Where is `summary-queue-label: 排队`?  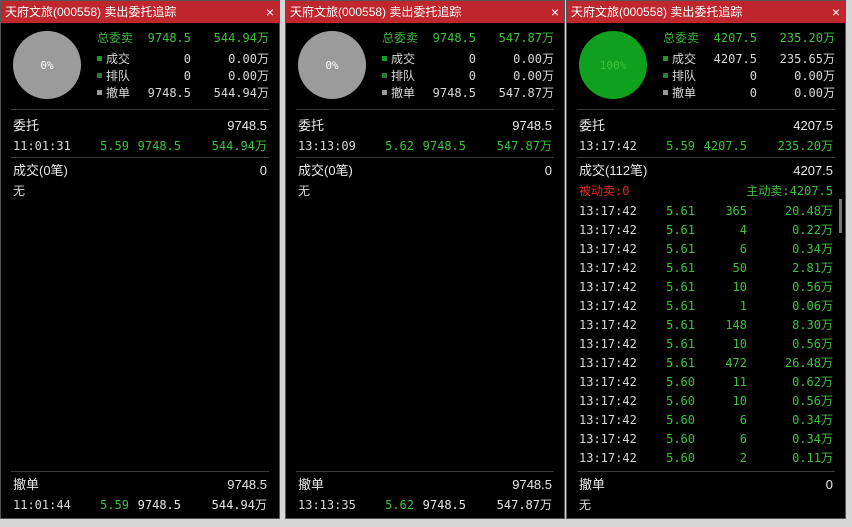 summary-queue-label: 排队 is located at coordinates (684, 76).